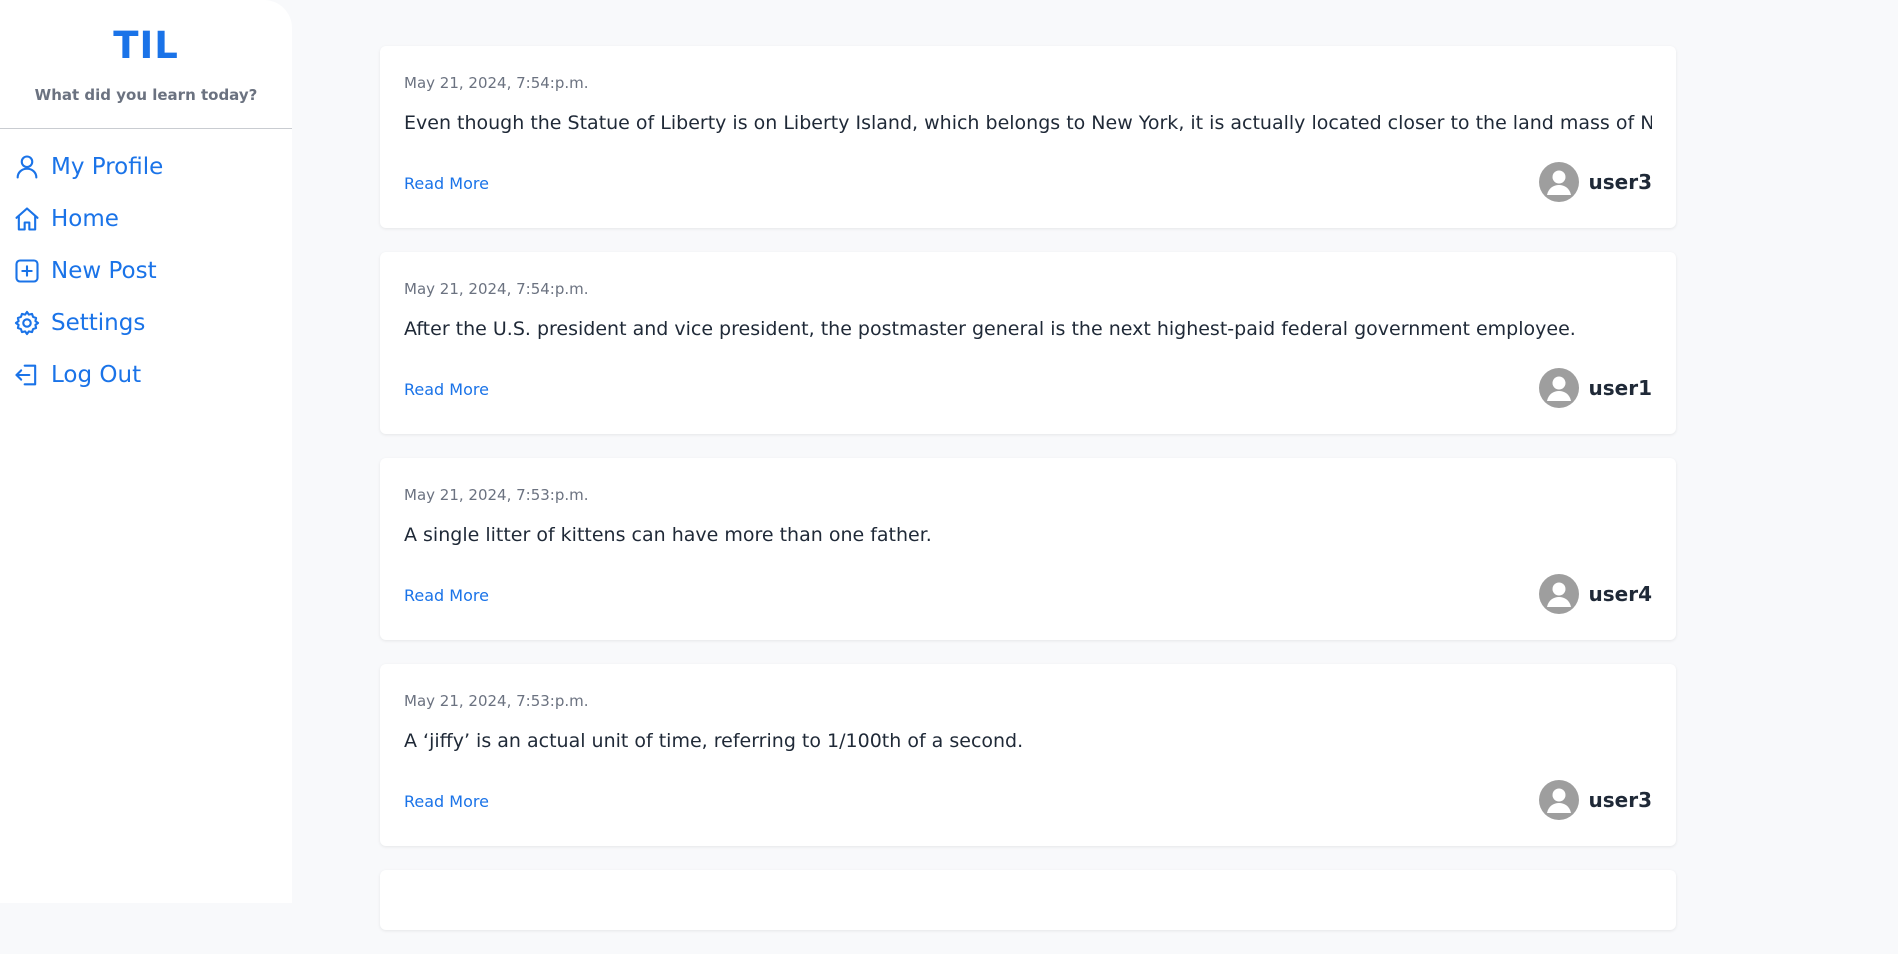 The height and width of the screenshot is (954, 1898). Describe the element at coordinates (27, 375) in the screenshot. I see `logout-icon` at that location.